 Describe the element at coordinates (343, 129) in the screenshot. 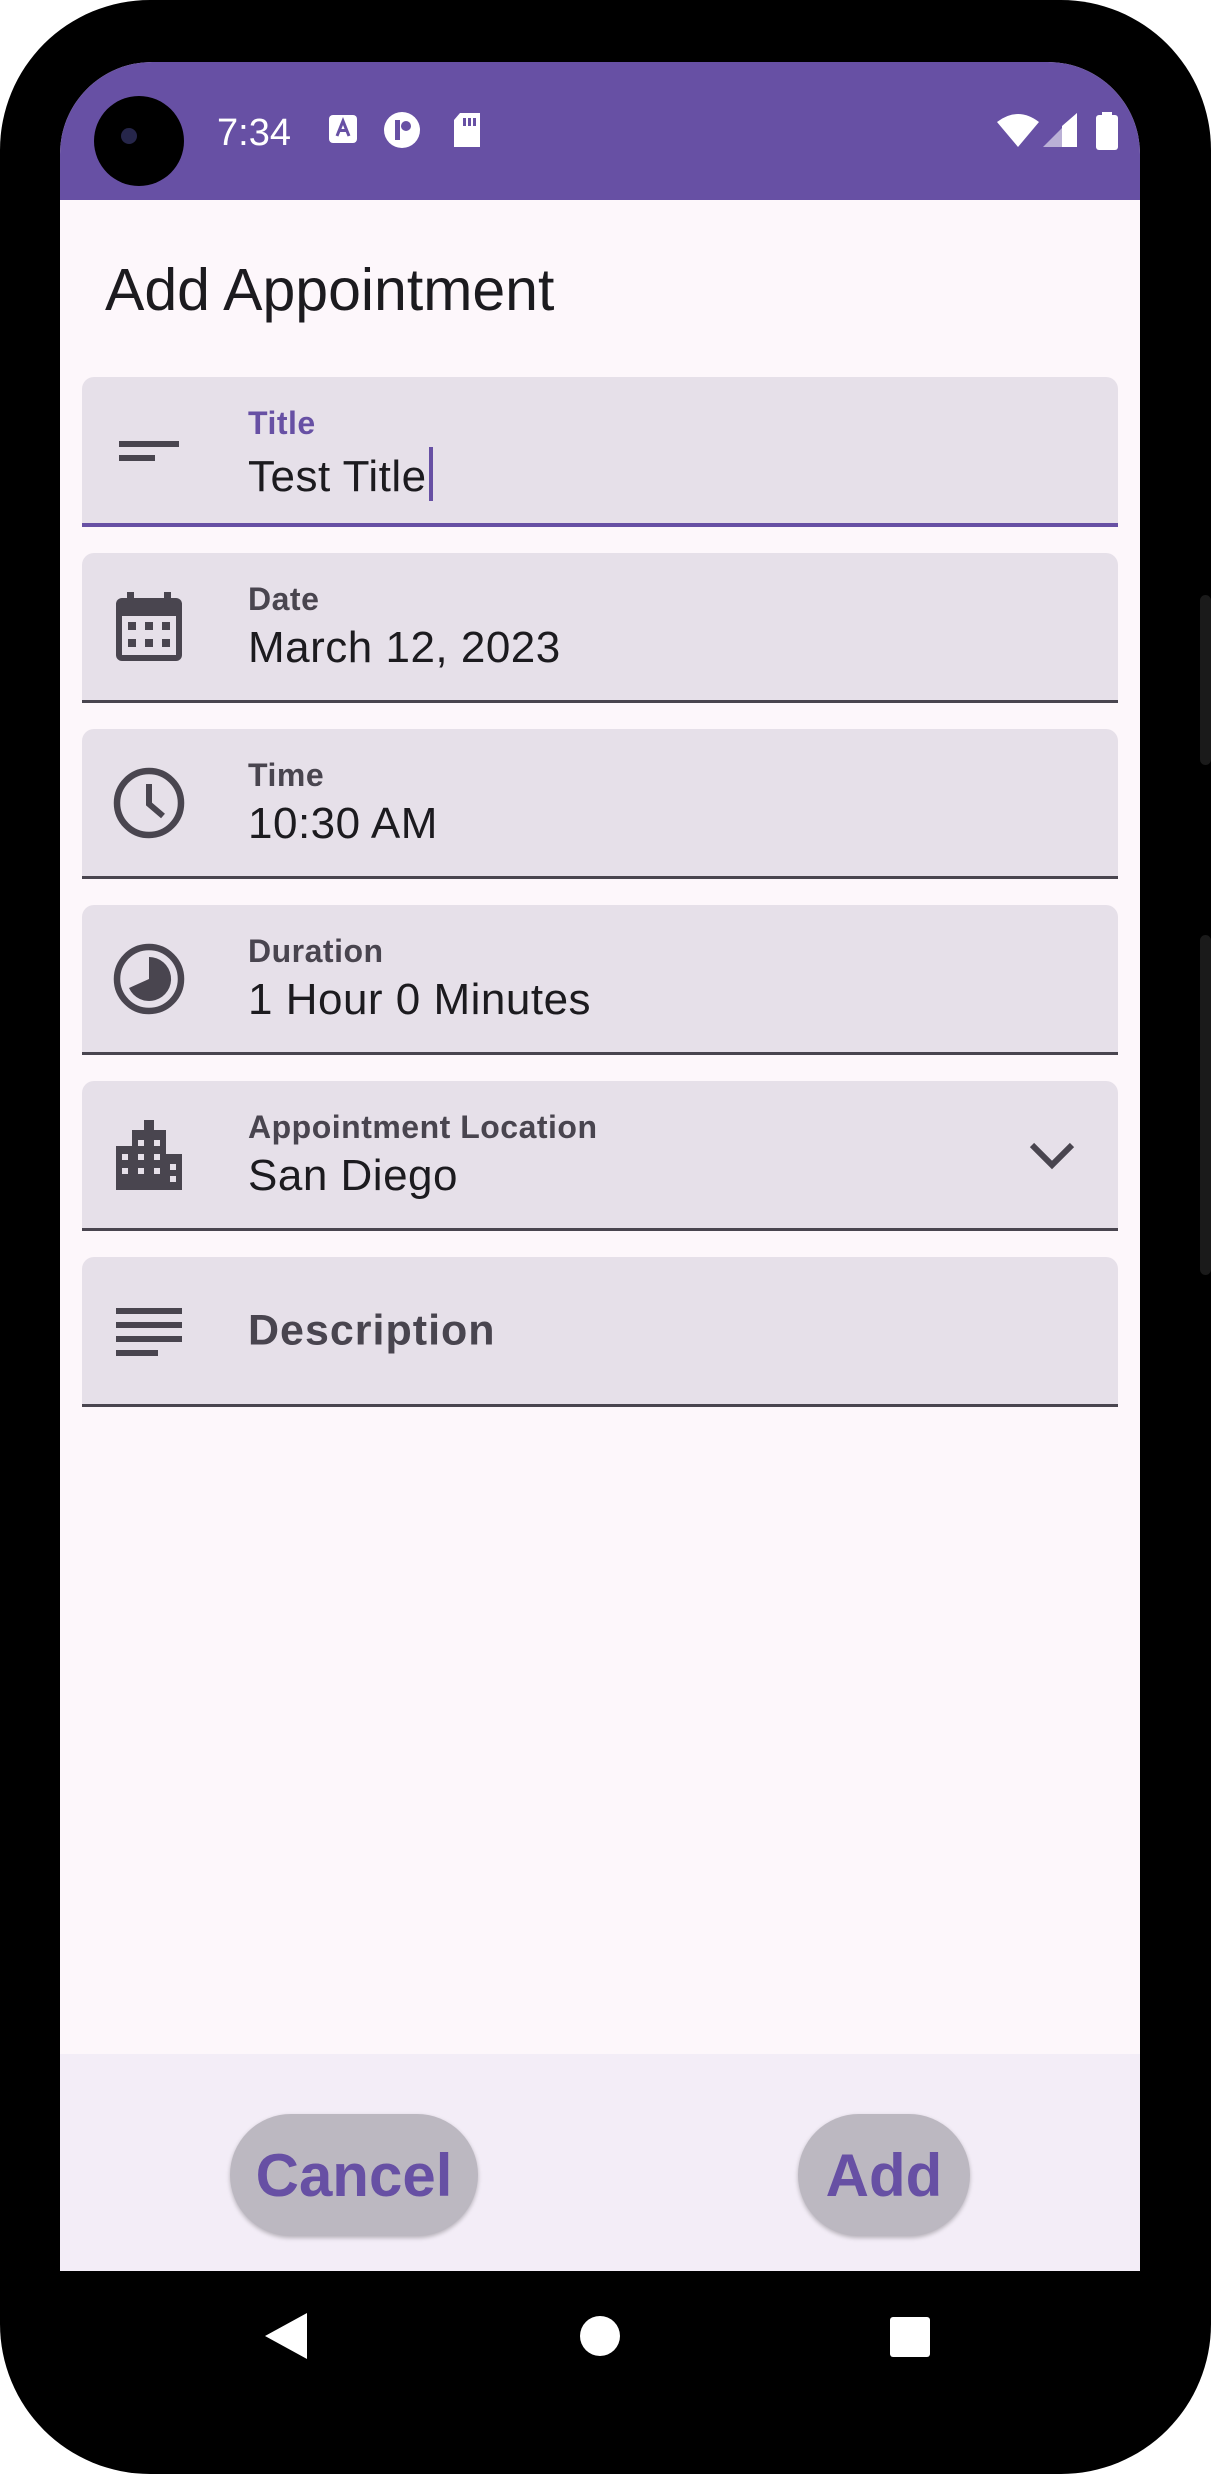

I see `a-notification-icon` at that location.